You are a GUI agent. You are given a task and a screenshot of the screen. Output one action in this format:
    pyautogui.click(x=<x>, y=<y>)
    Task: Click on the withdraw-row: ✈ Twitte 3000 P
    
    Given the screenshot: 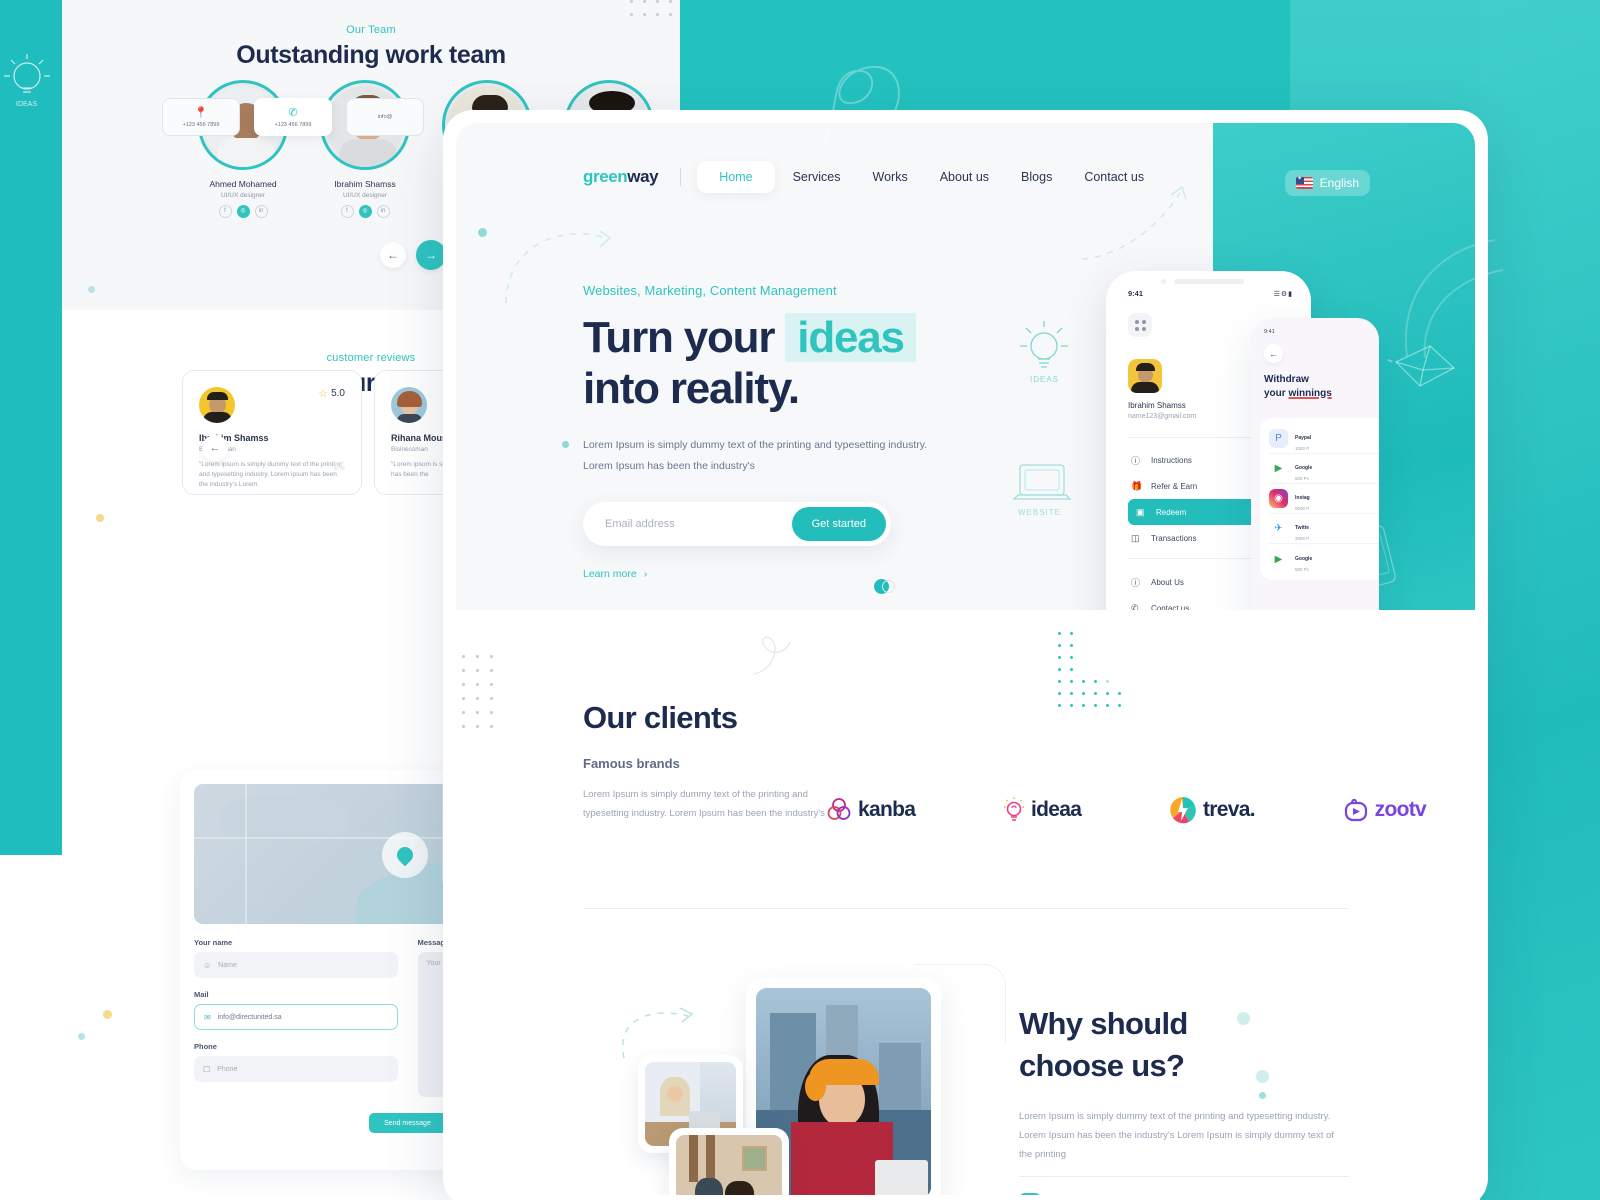 What is the action you would take?
    pyautogui.click(x=1324, y=529)
    